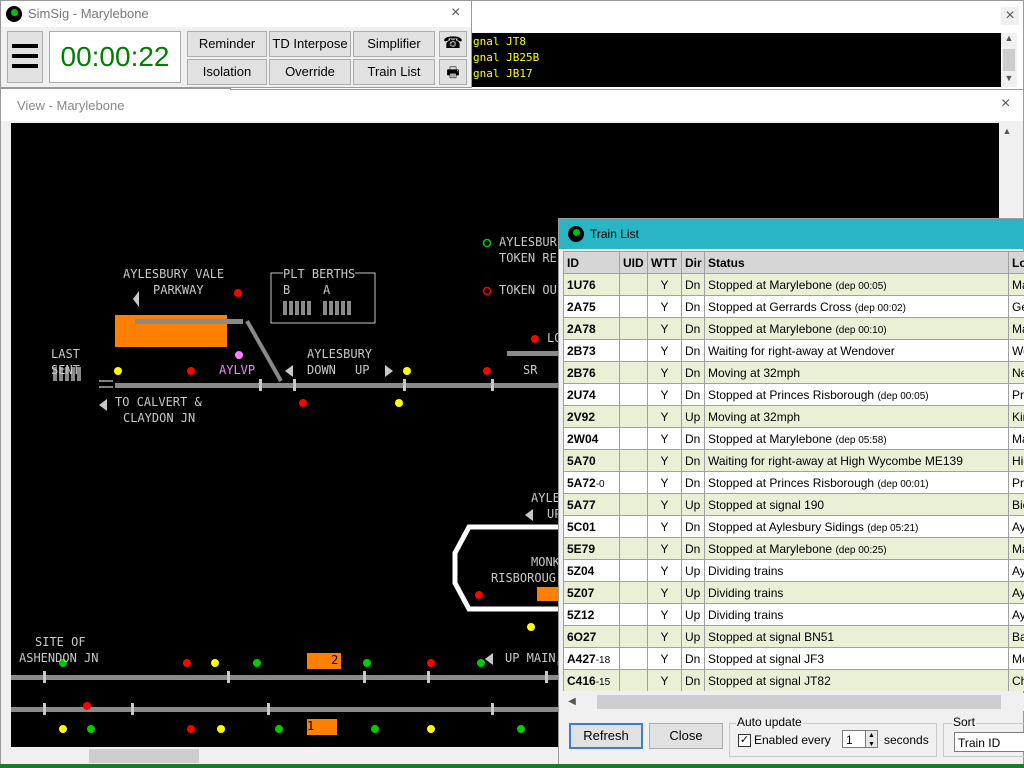 The image size is (1024, 768). I want to click on isolation-button: Isolation, so click(227, 72).